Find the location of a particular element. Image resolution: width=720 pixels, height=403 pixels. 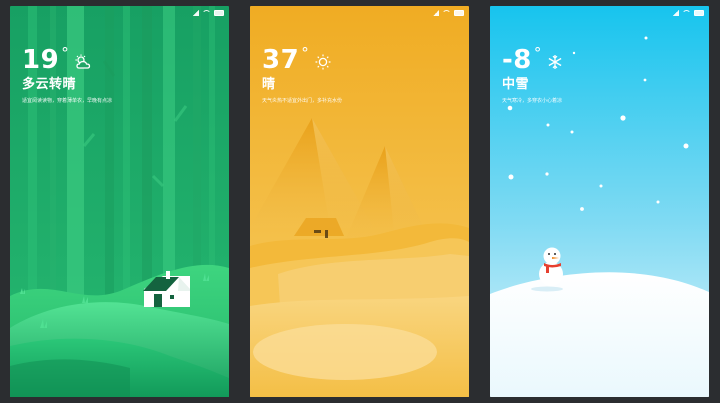

condition-text: 晴 is located at coordinates (269, 84).